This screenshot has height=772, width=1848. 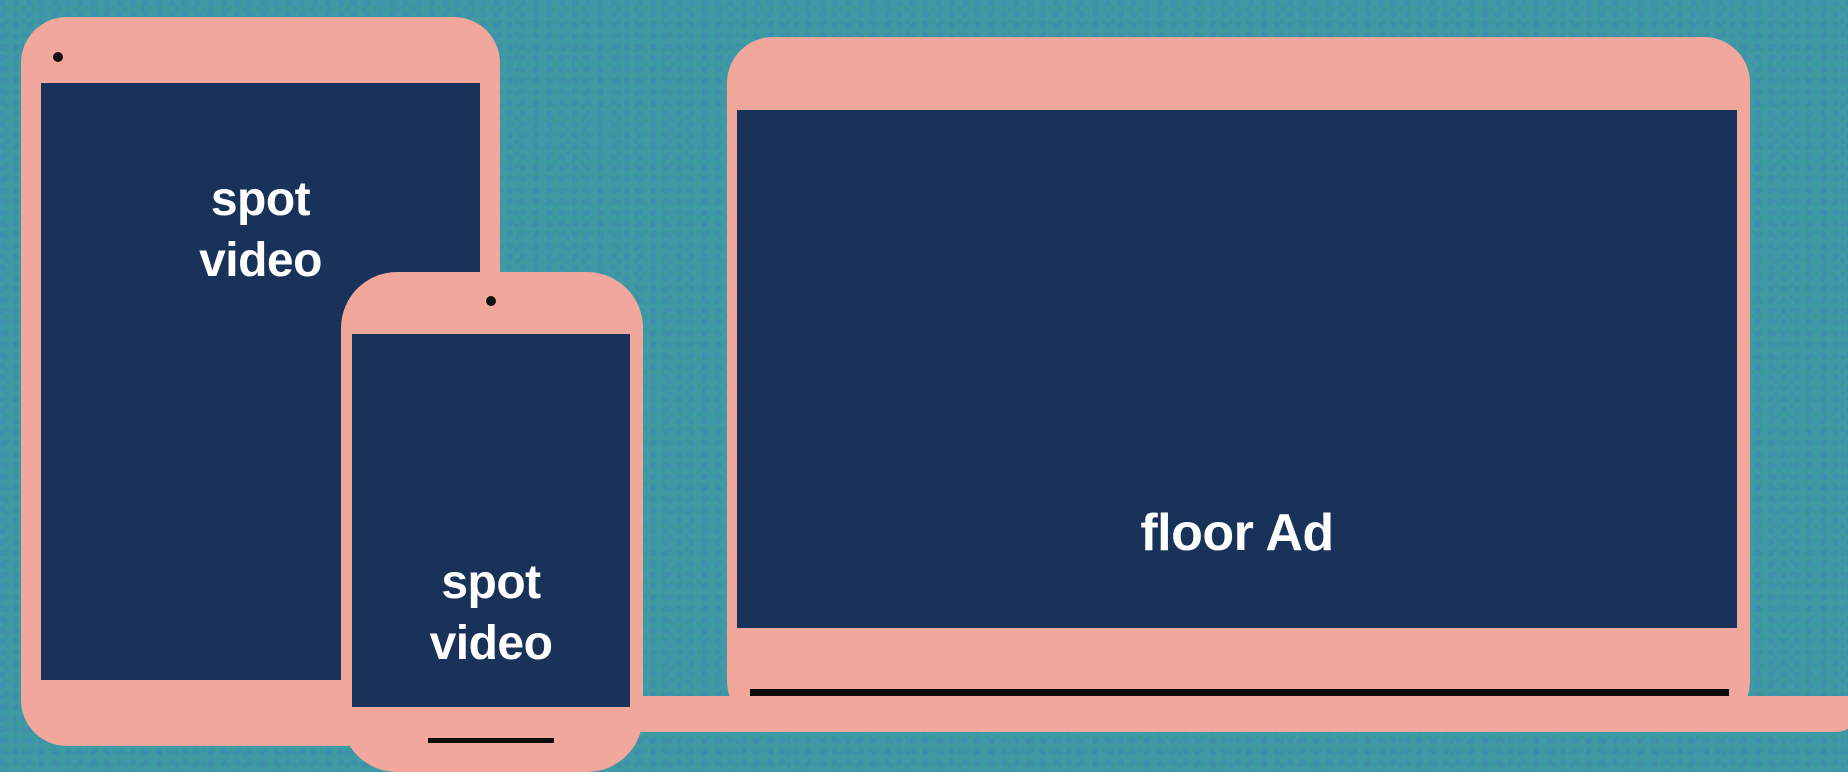 I want to click on phone-label-line1: spot, so click(x=491, y=582).